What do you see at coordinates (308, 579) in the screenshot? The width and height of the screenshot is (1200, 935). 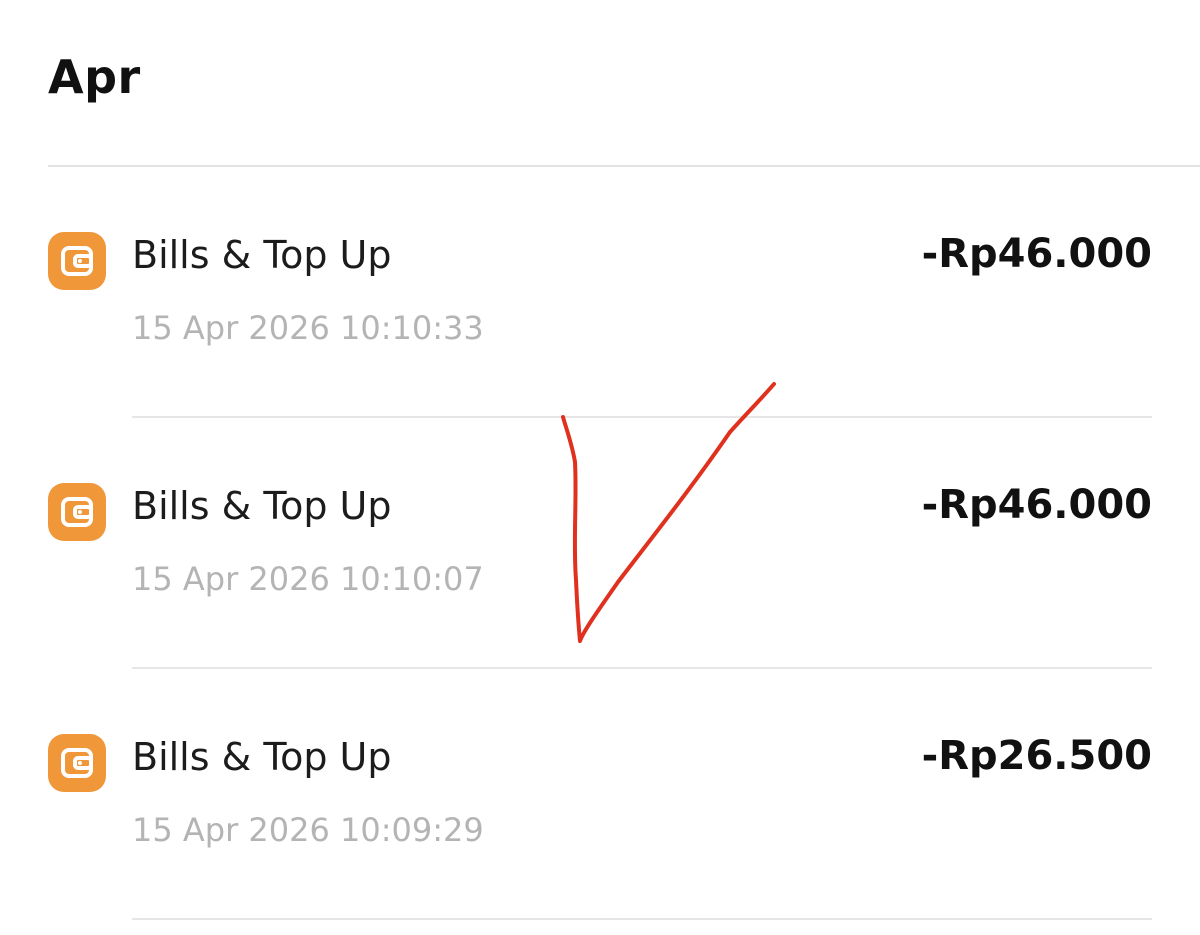 I see `transaction-datetime: 15 Apr 2026 10:10:07` at bounding box center [308, 579].